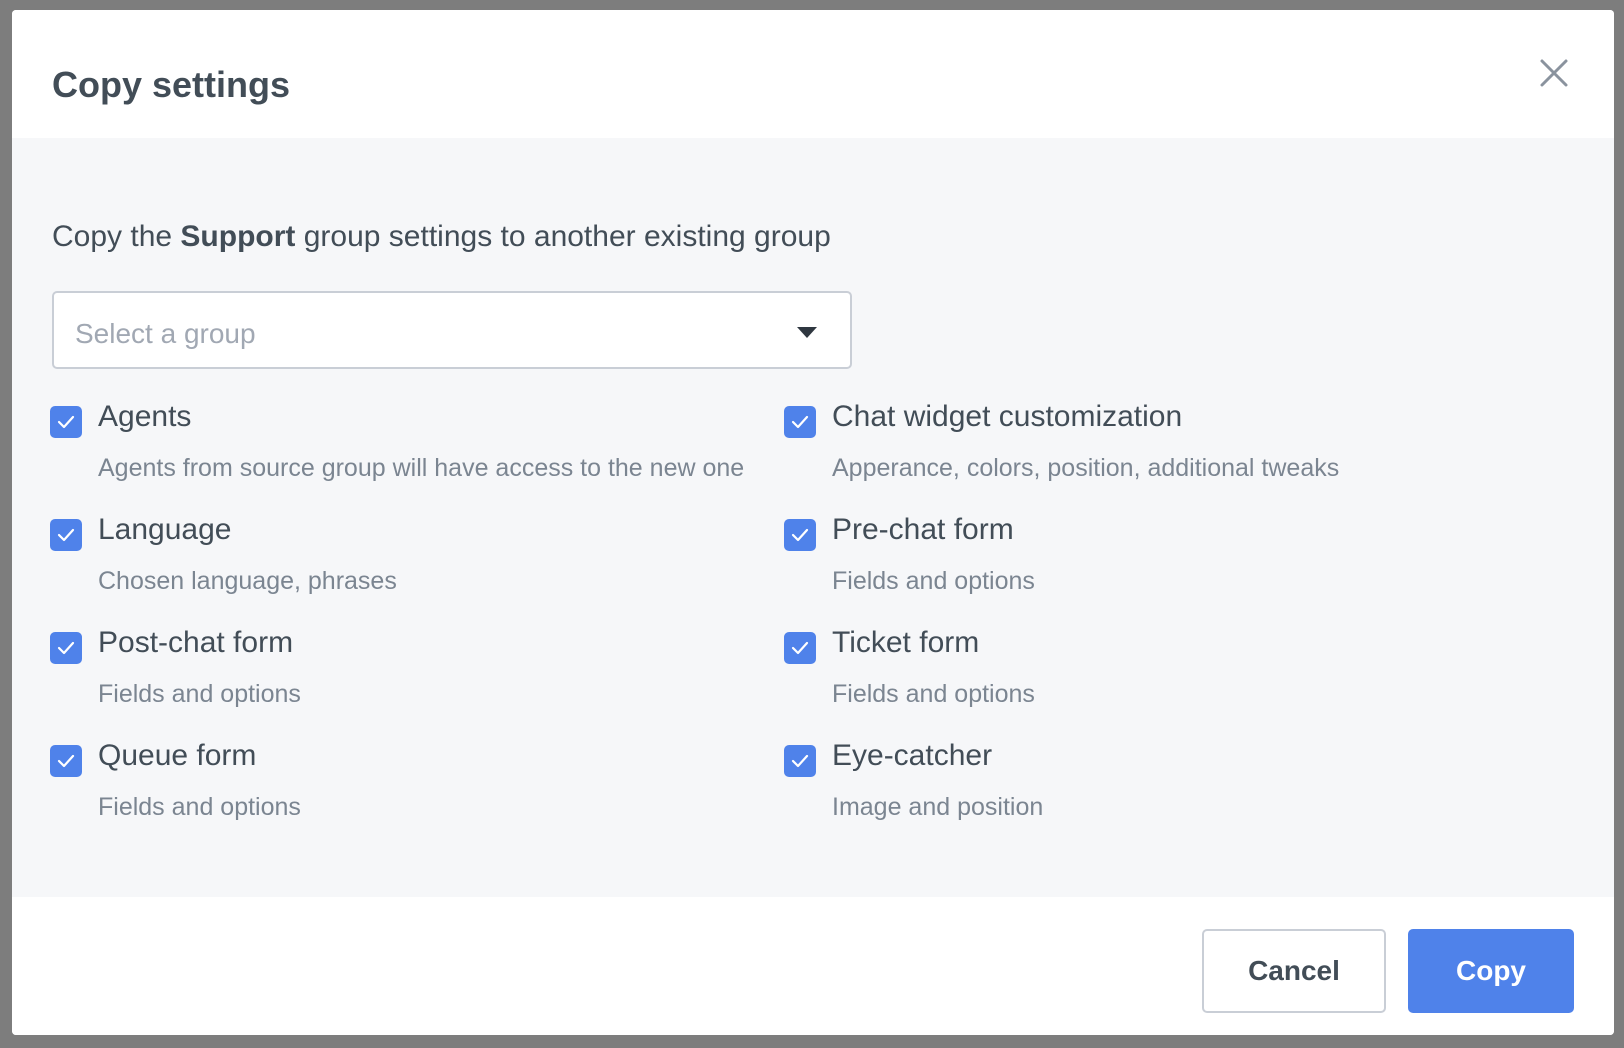  What do you see at coordinates (807, 332) in the screenshot?
I see `chevron-down-icon` at bounding box center [807, 332].